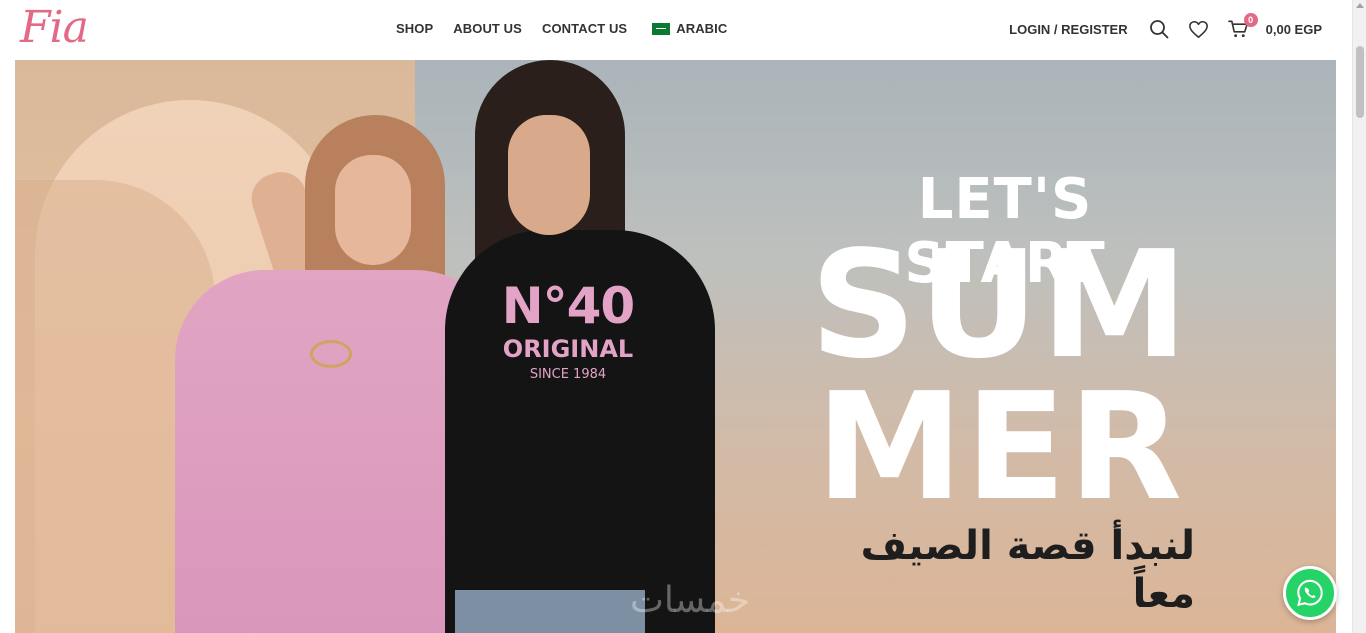  I want to click on nav-about-us: ABOUT US, so click(487, 28).